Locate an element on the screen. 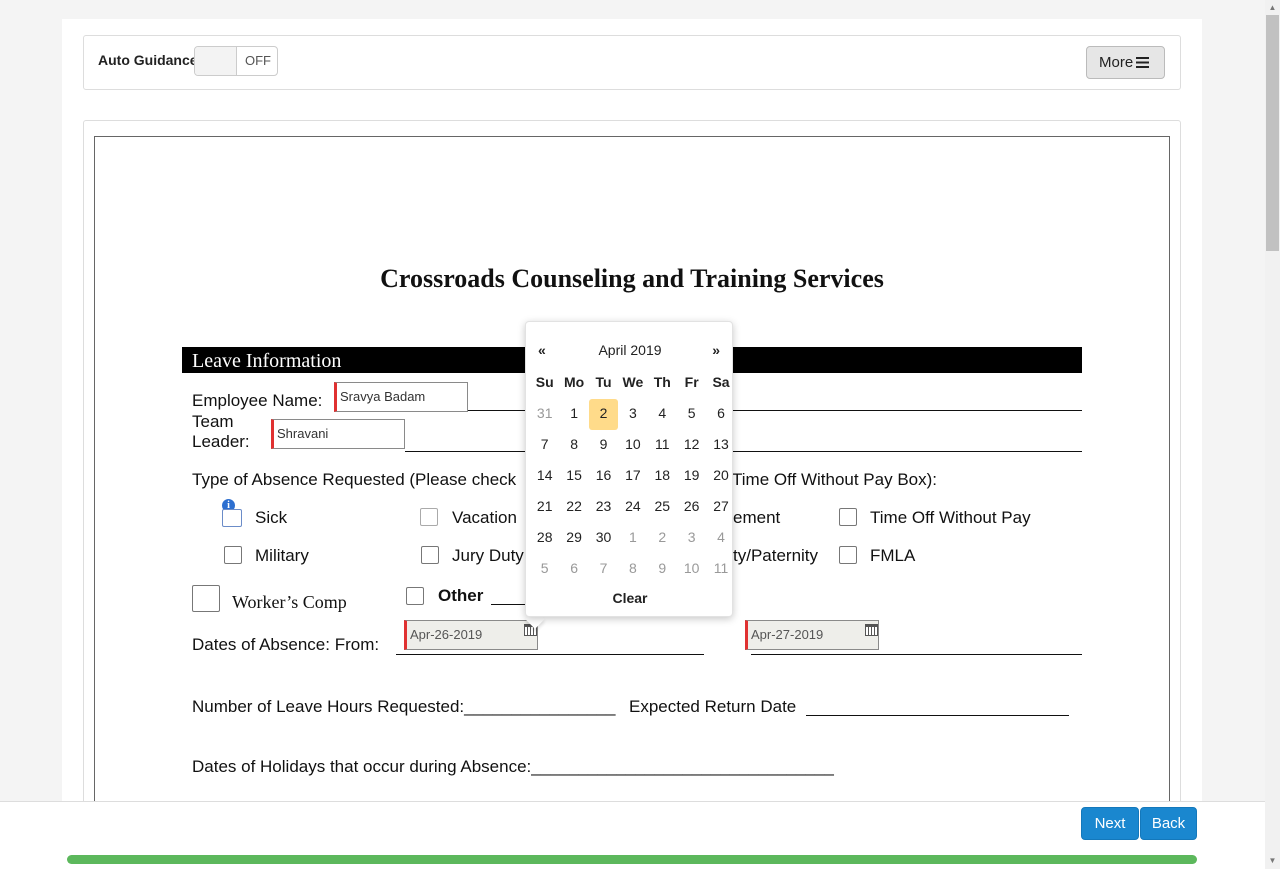 The image size is (1280, 869). workers-comp-checkbox is located at coordinates (206, 598).